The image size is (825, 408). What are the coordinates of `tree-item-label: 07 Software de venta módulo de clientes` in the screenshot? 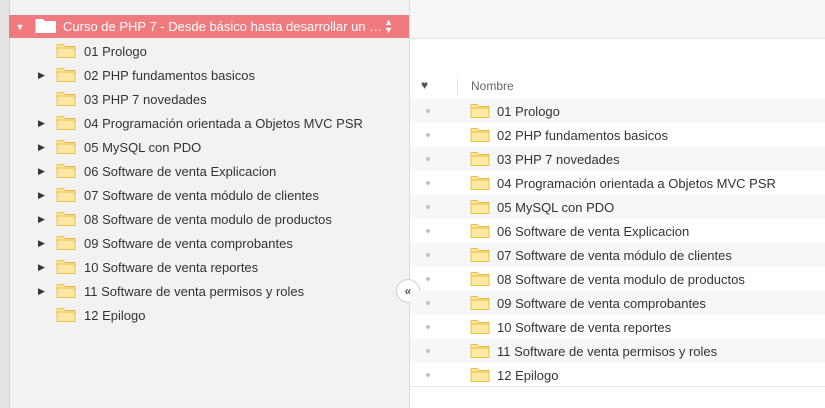 It's located at (201, 195).